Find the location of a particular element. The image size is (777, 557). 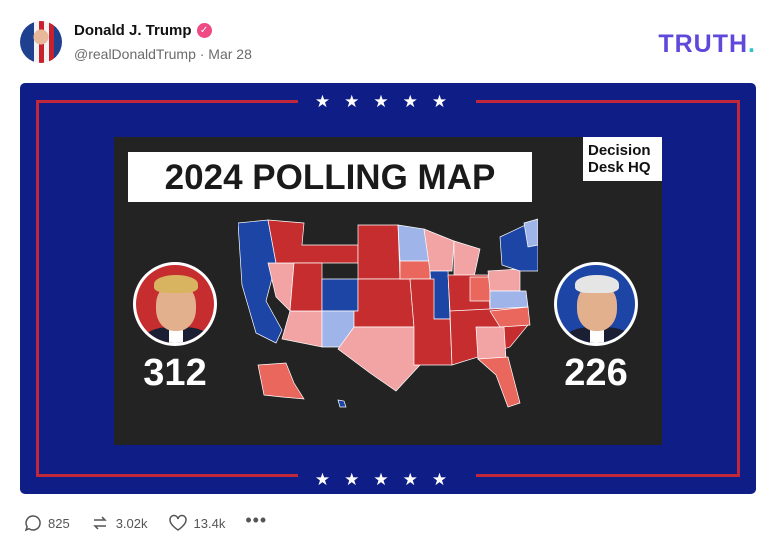

arizona-region is located at coordinates (302, 329).